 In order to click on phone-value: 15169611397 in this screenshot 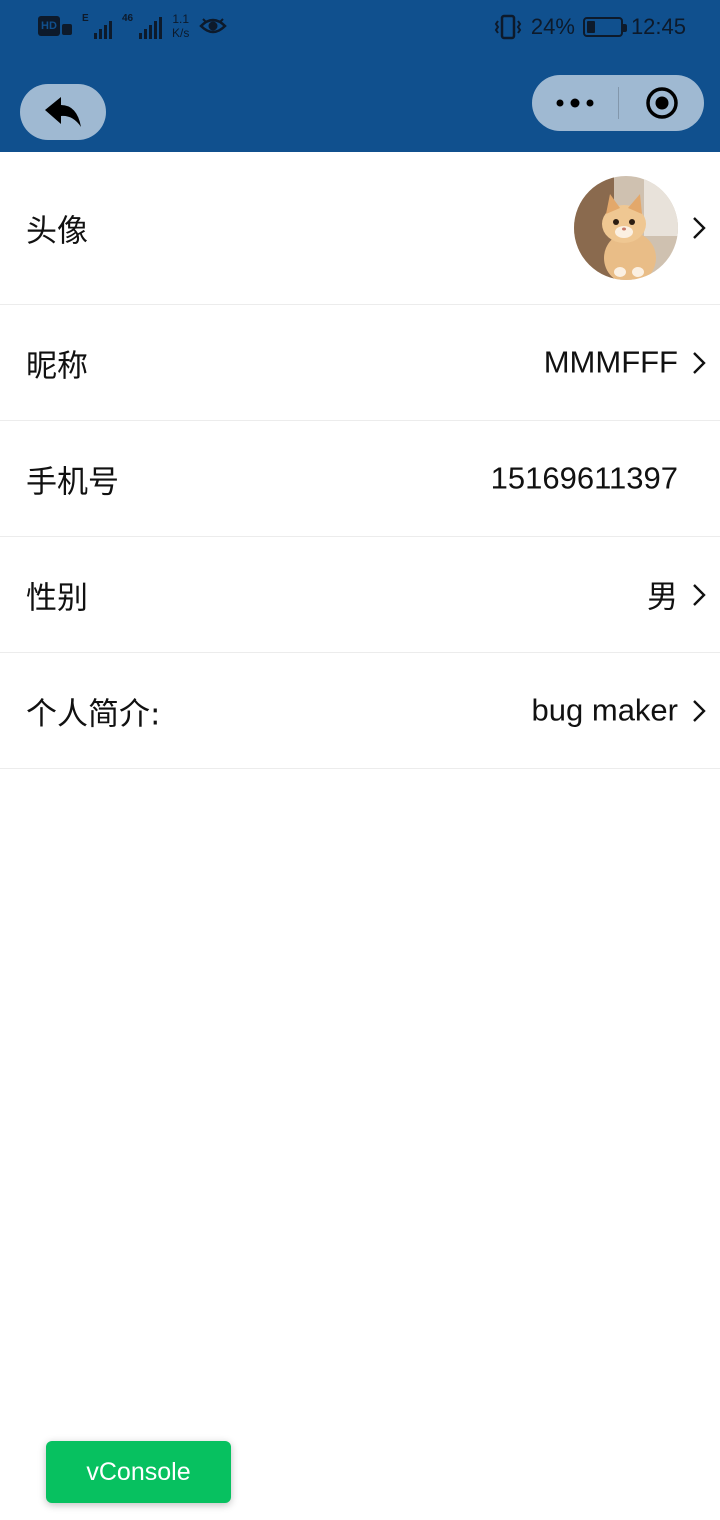, I will do `click(584, 477)`.